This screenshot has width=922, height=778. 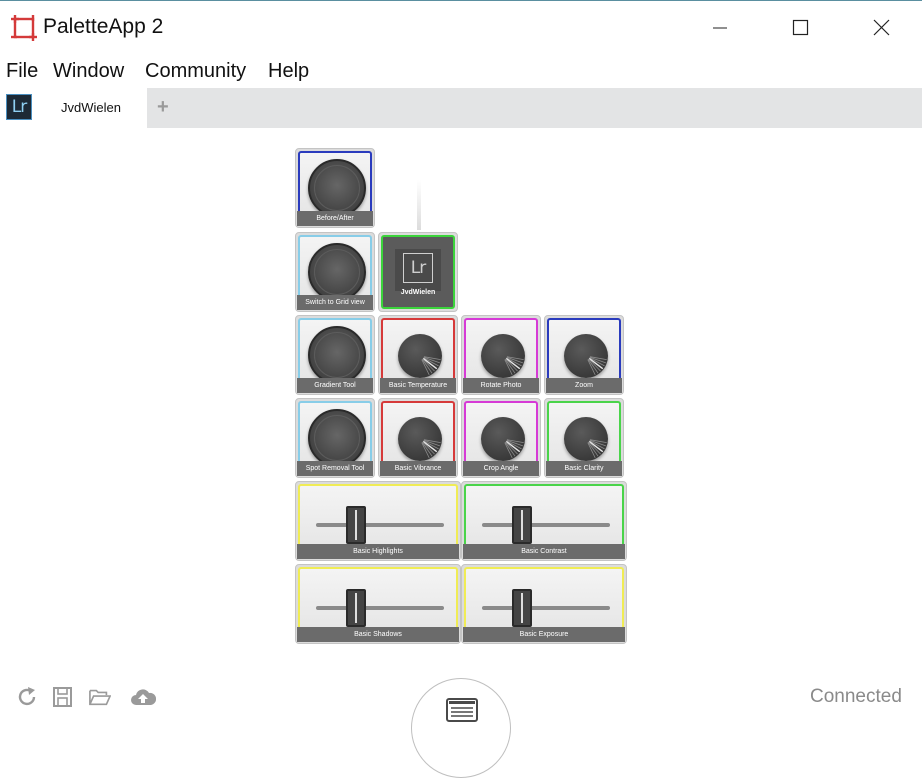 I want to click on minimize-button, so click(x=721, y=28).